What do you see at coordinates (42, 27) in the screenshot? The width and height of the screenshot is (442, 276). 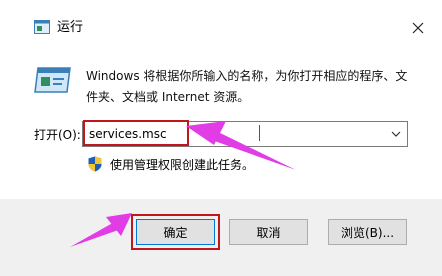 I see `run-icon` at bounding box center [42, 27].